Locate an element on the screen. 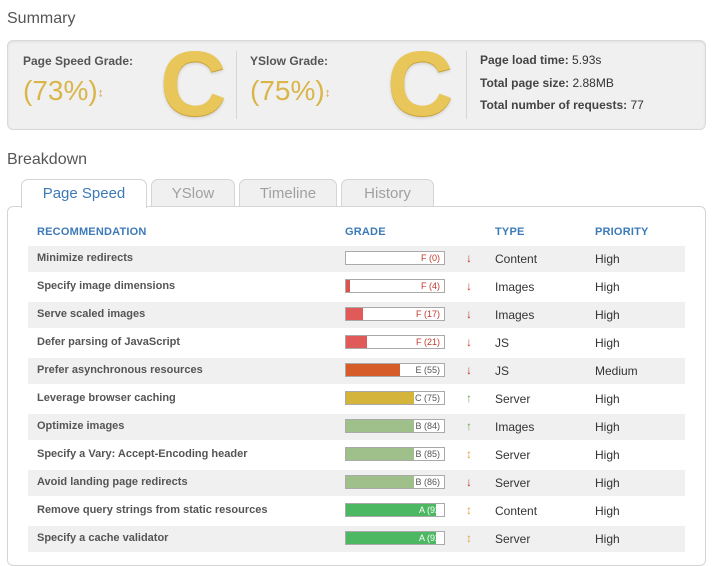  tab-history: History is located at coordinates (387, 193).